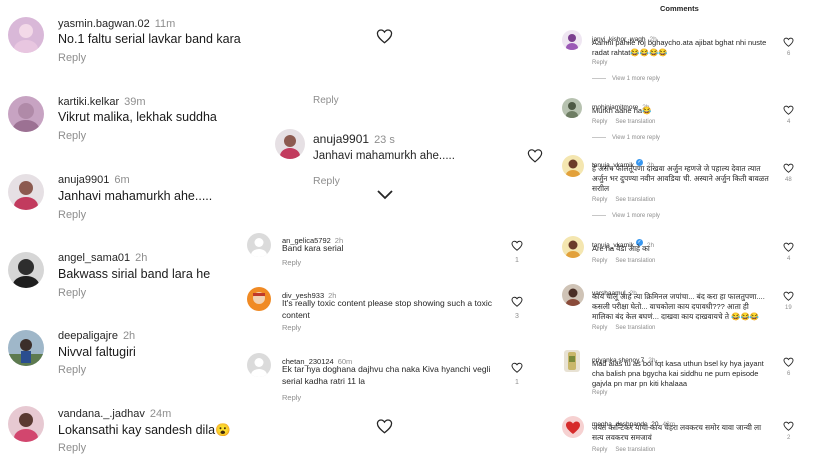 The width and height of the screenshot is (830, 466). Describe the element at coordinates (88, 102) in the screenshot. I see `username: kartiki.kelkar` at that location.